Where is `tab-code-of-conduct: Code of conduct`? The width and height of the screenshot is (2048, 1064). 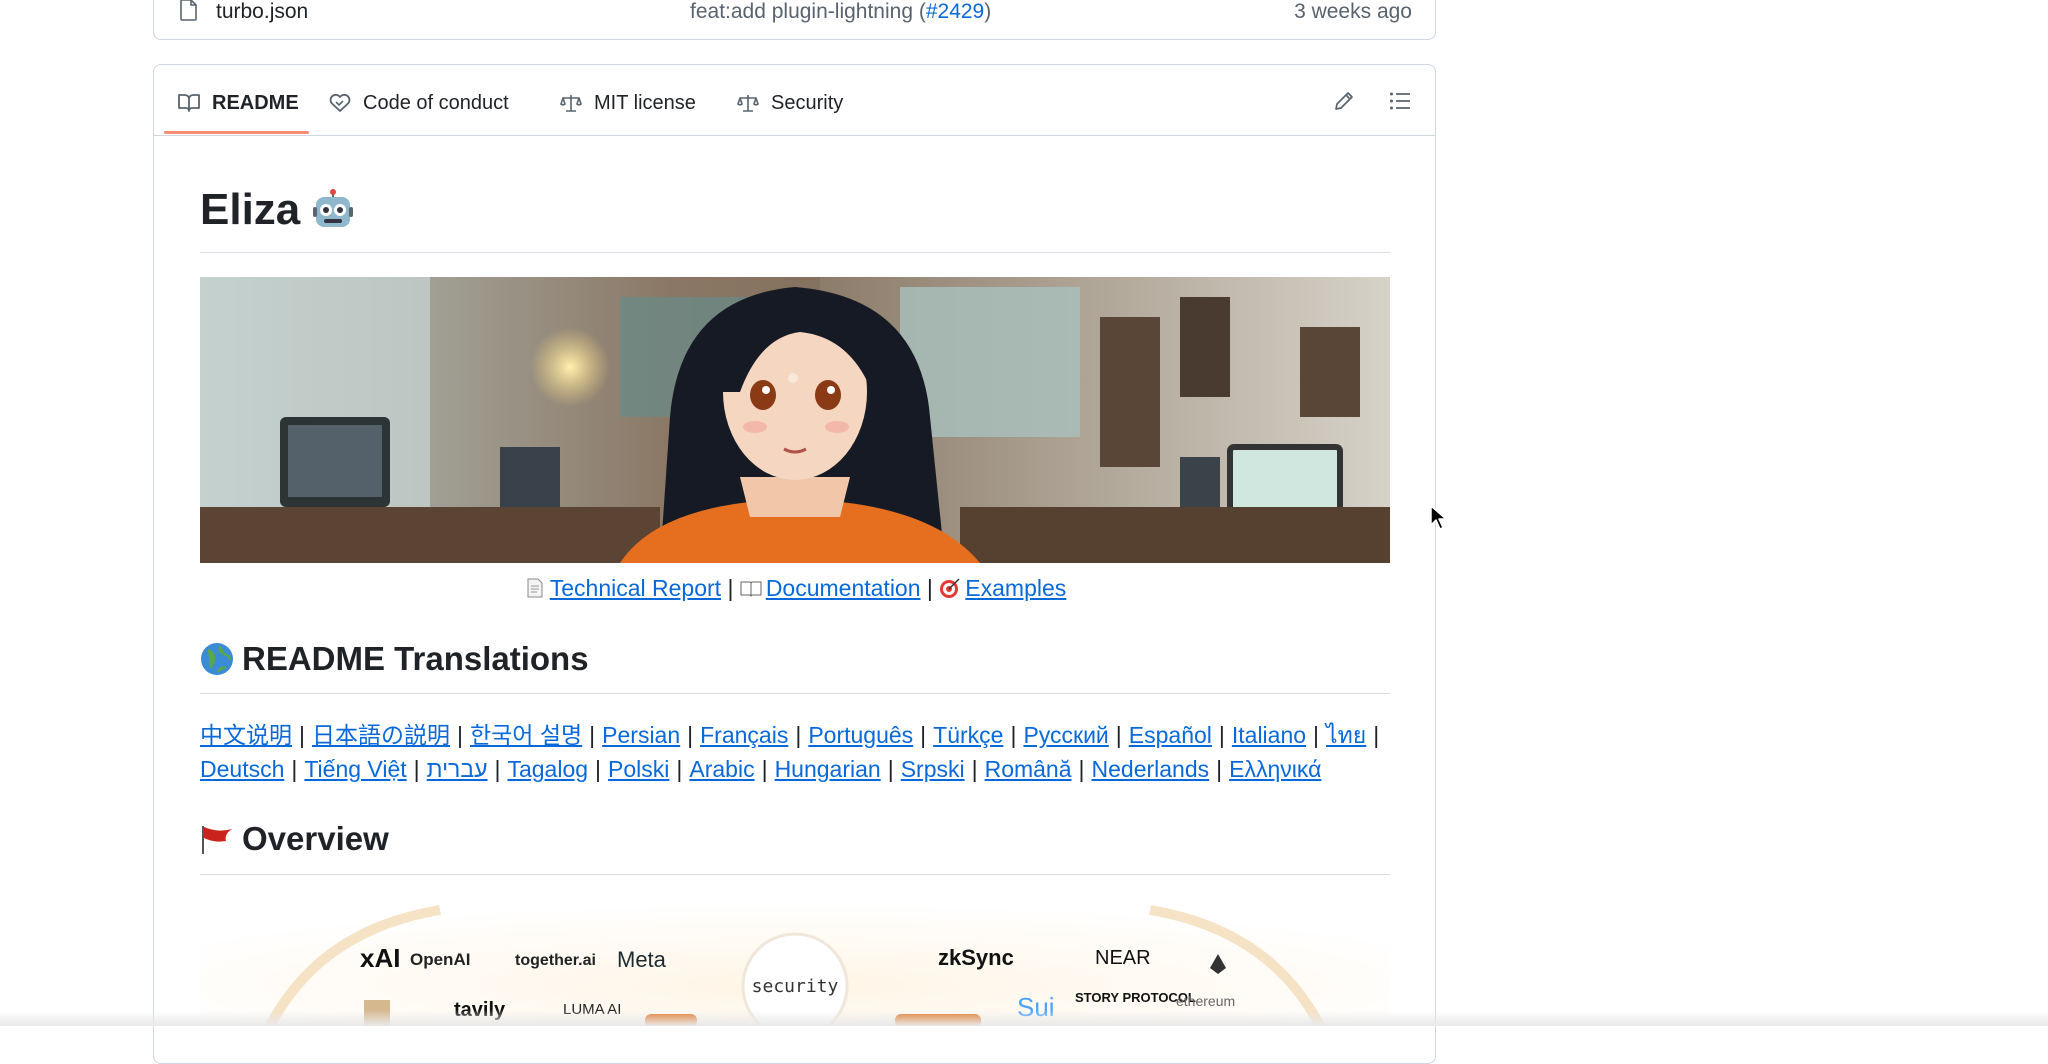
tab-code-of-conduct: Code of conduct is located at coordinates (419, 103).